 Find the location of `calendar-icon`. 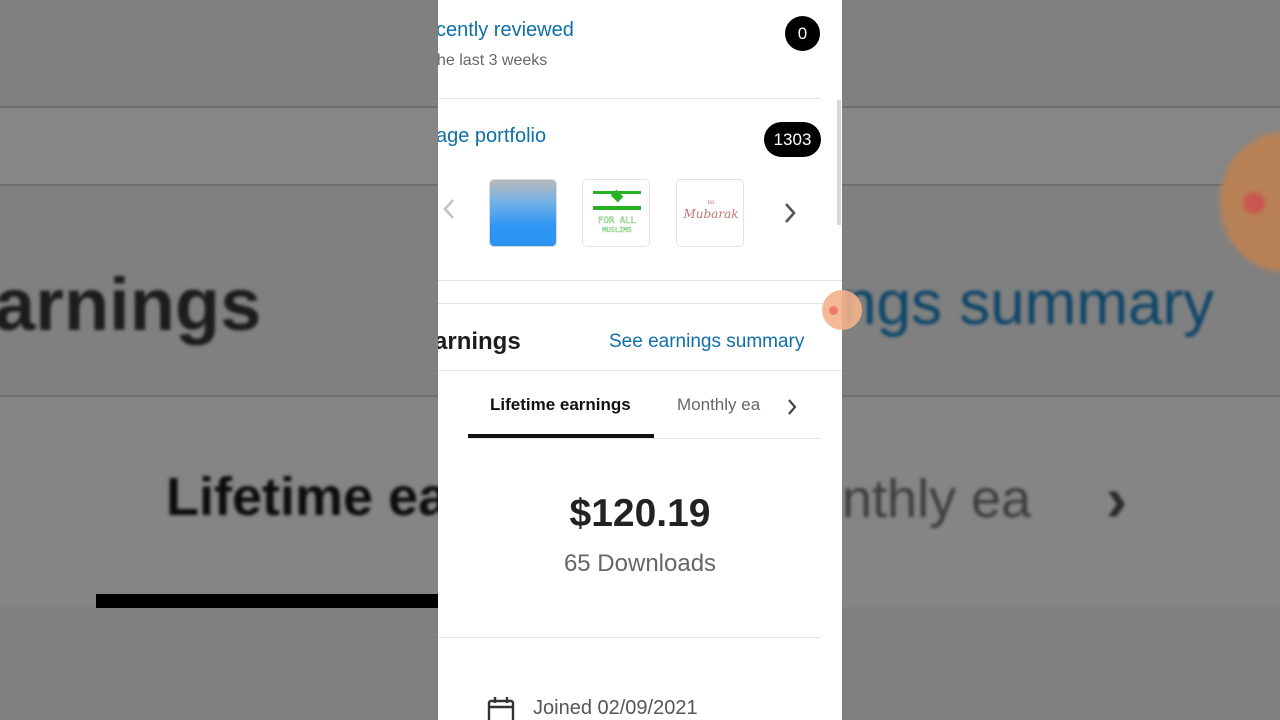

calendar-icon is located at coordinates (501, 708).